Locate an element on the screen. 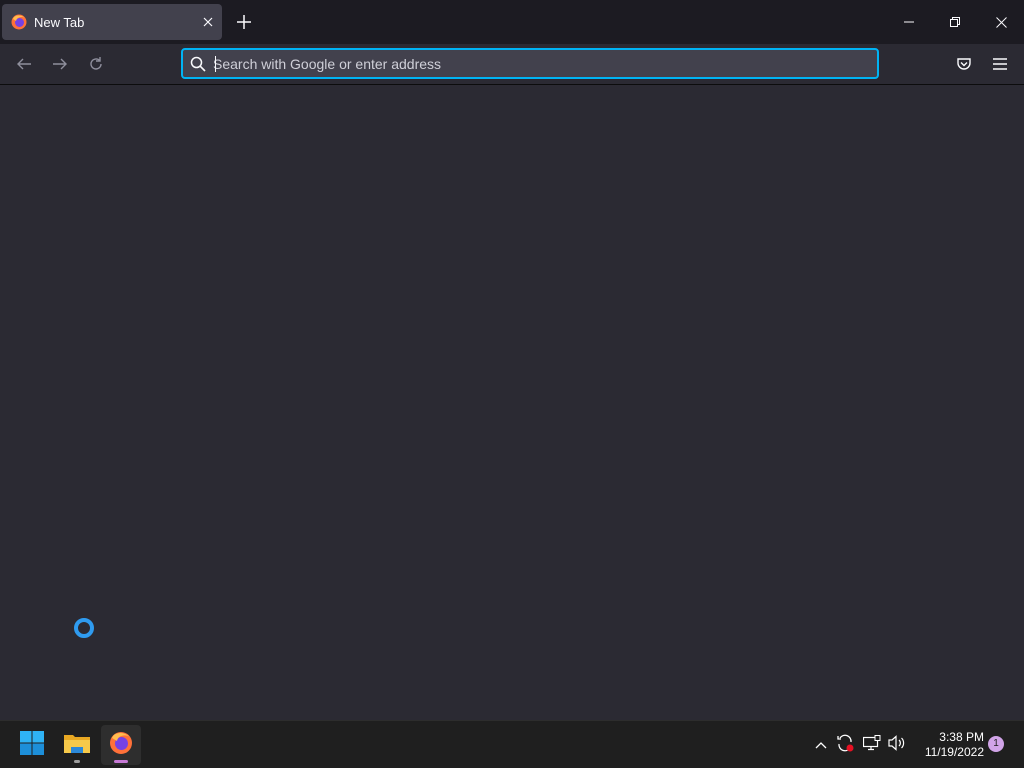 The width and height of the screenshot is (1024, 768). arrow-left-icon is located at coordinates (24, 66).